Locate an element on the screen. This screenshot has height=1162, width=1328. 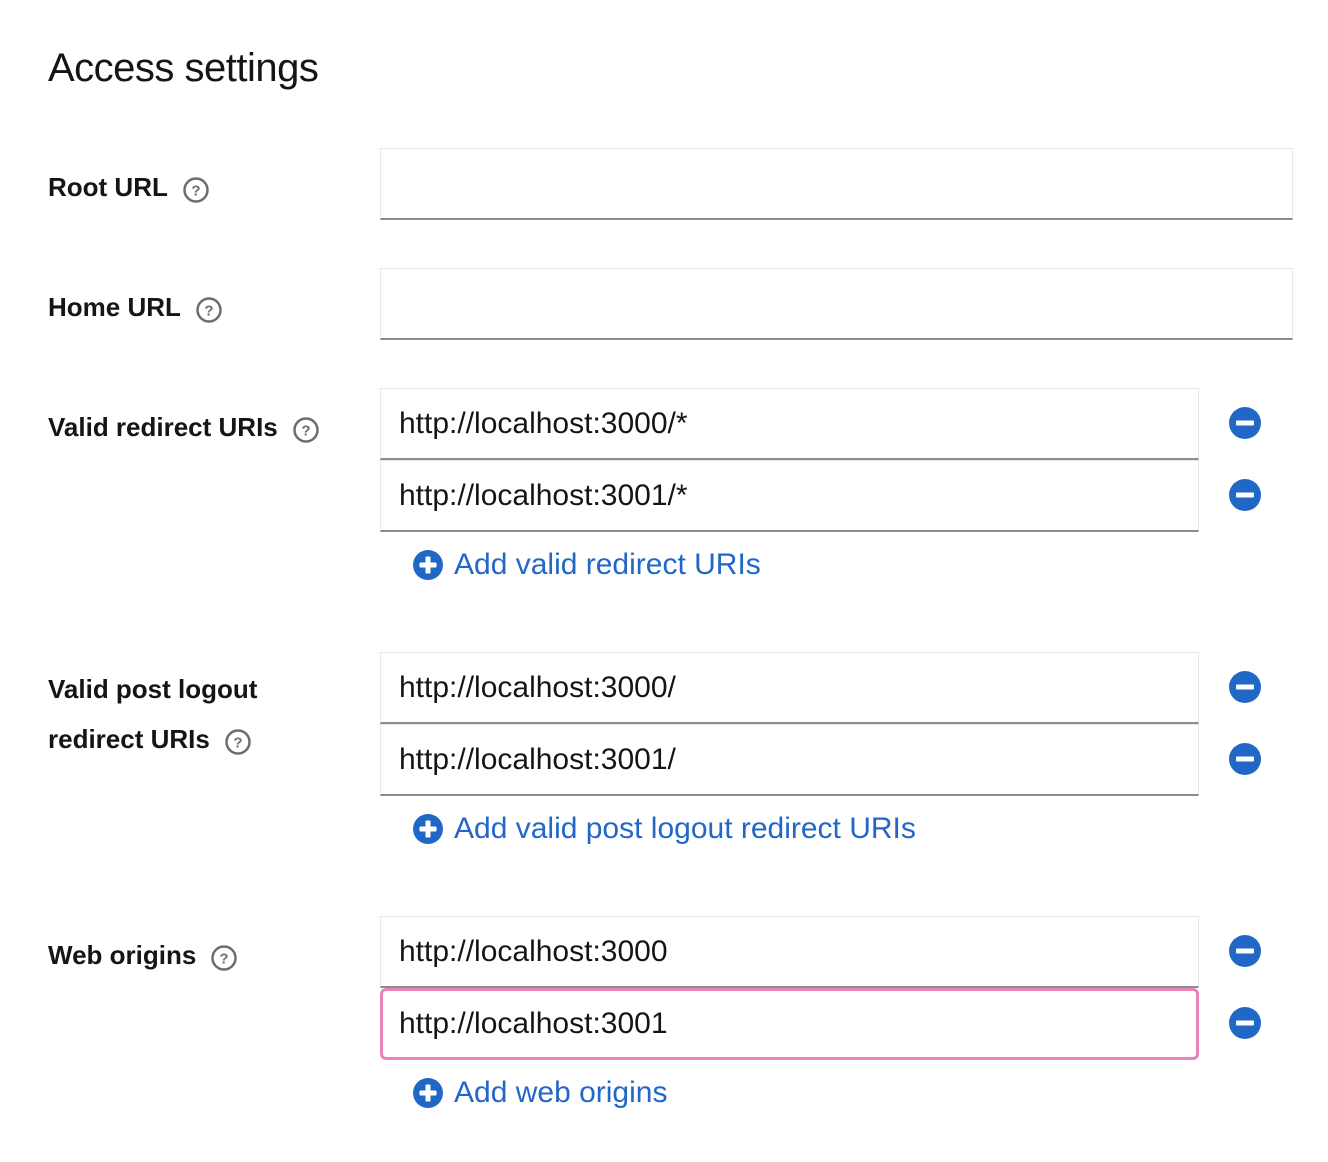
home-url-input is located at coordinates (836, 304).